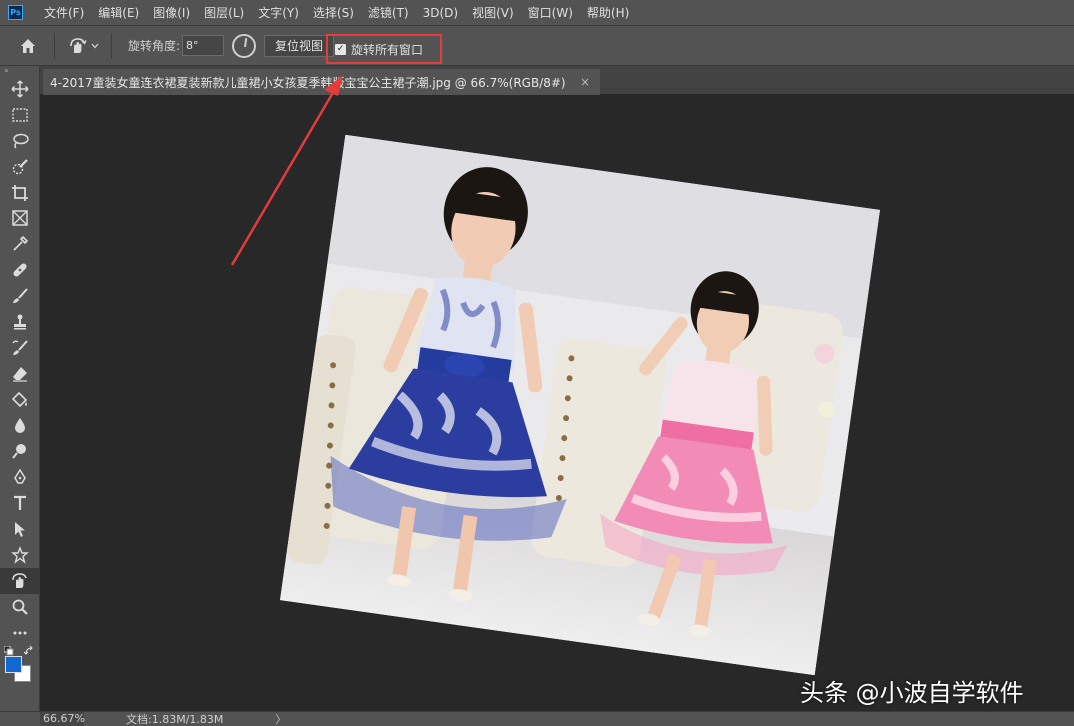  Describe the element at coordinates (64, 12) in the screenshot. I see `menu-file: 文件(F)` at that location.